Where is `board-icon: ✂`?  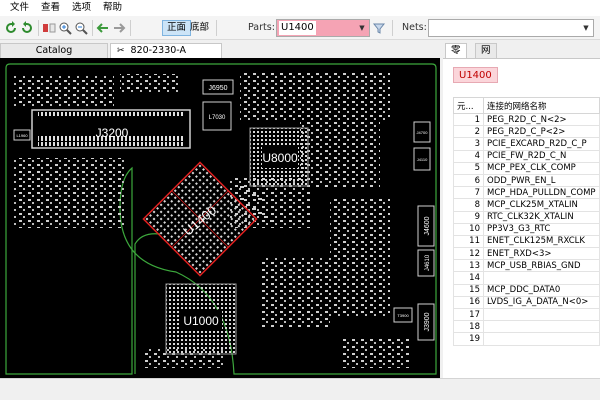 board-icon: ✂ is located at coordinates (121, 51).